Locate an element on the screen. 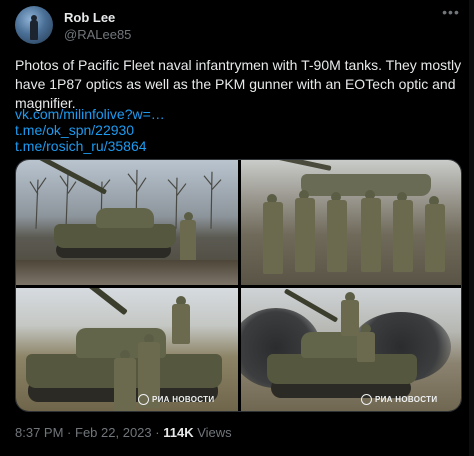 The image size is (474, 456). avatar is located at coordinates (34, 25).